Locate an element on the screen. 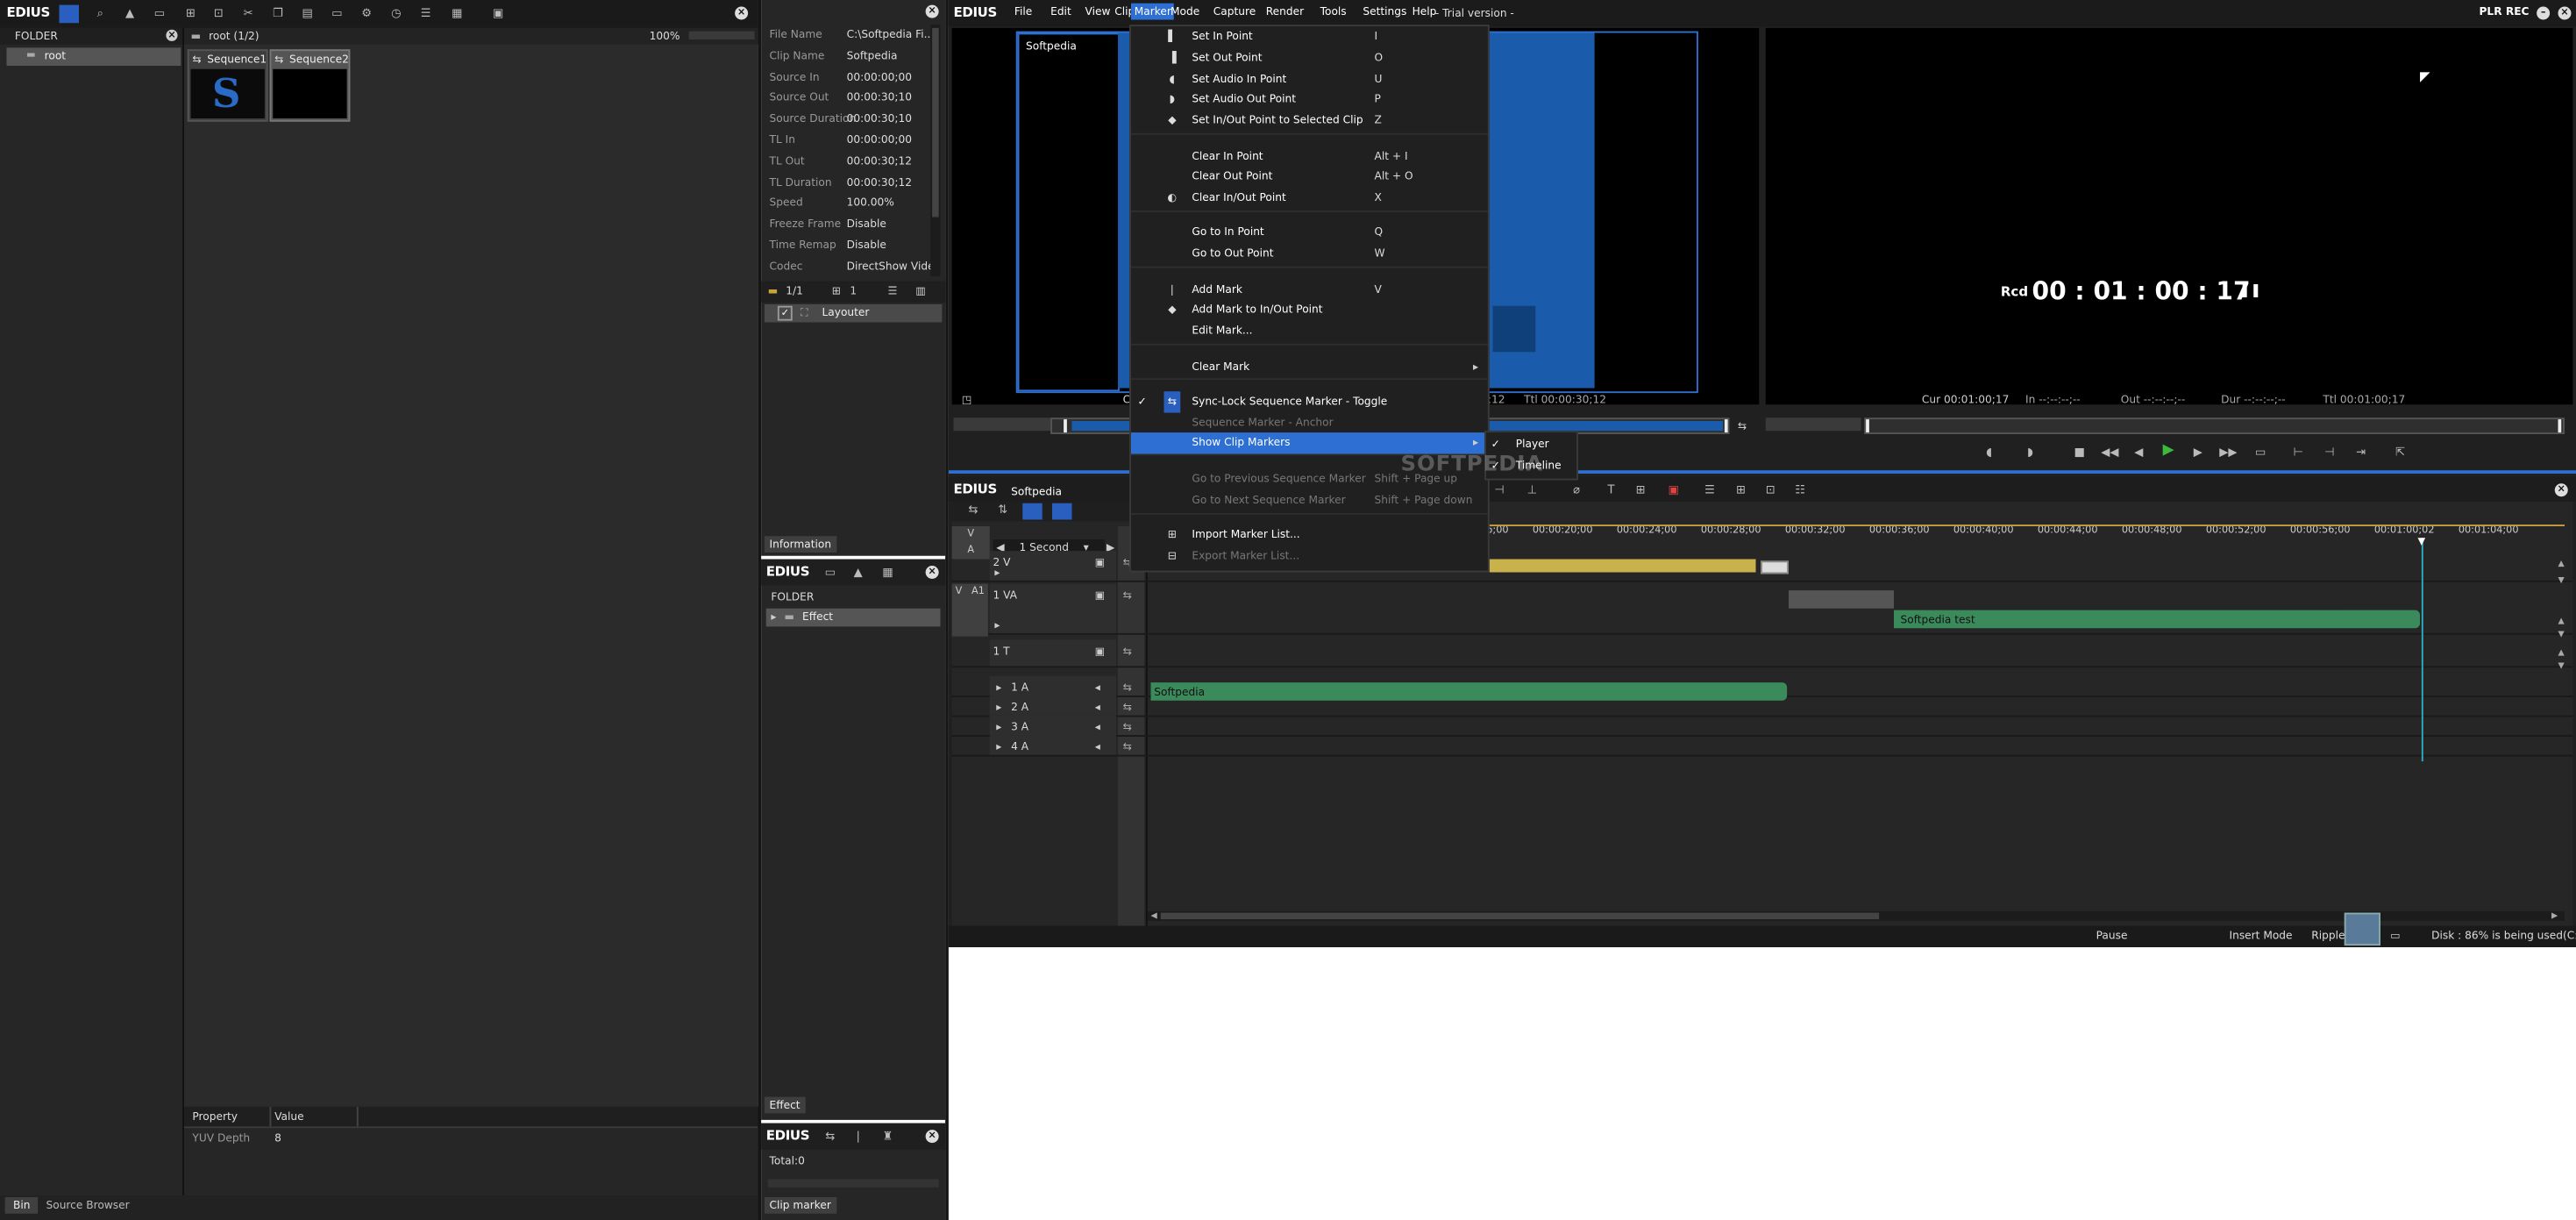 Image resolution: width=2576 pixels, height=1220 pixels. va-patch: V A1 is located at coordinates (969, 610).